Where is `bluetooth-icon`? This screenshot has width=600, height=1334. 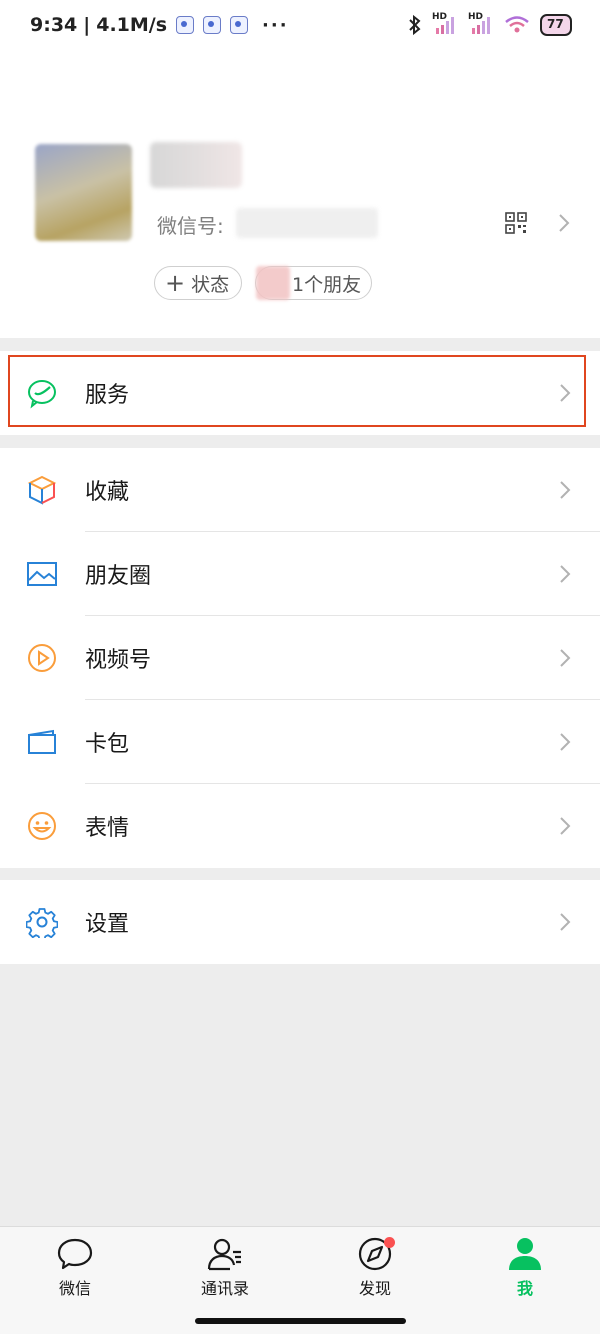
bluetooth-icon is located at coordinates (415, 25).